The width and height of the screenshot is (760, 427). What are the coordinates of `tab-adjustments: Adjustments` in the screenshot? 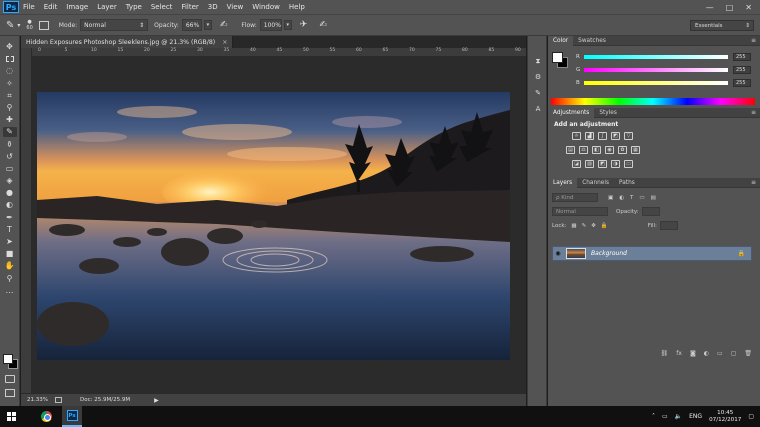 It's located at (571, 112).